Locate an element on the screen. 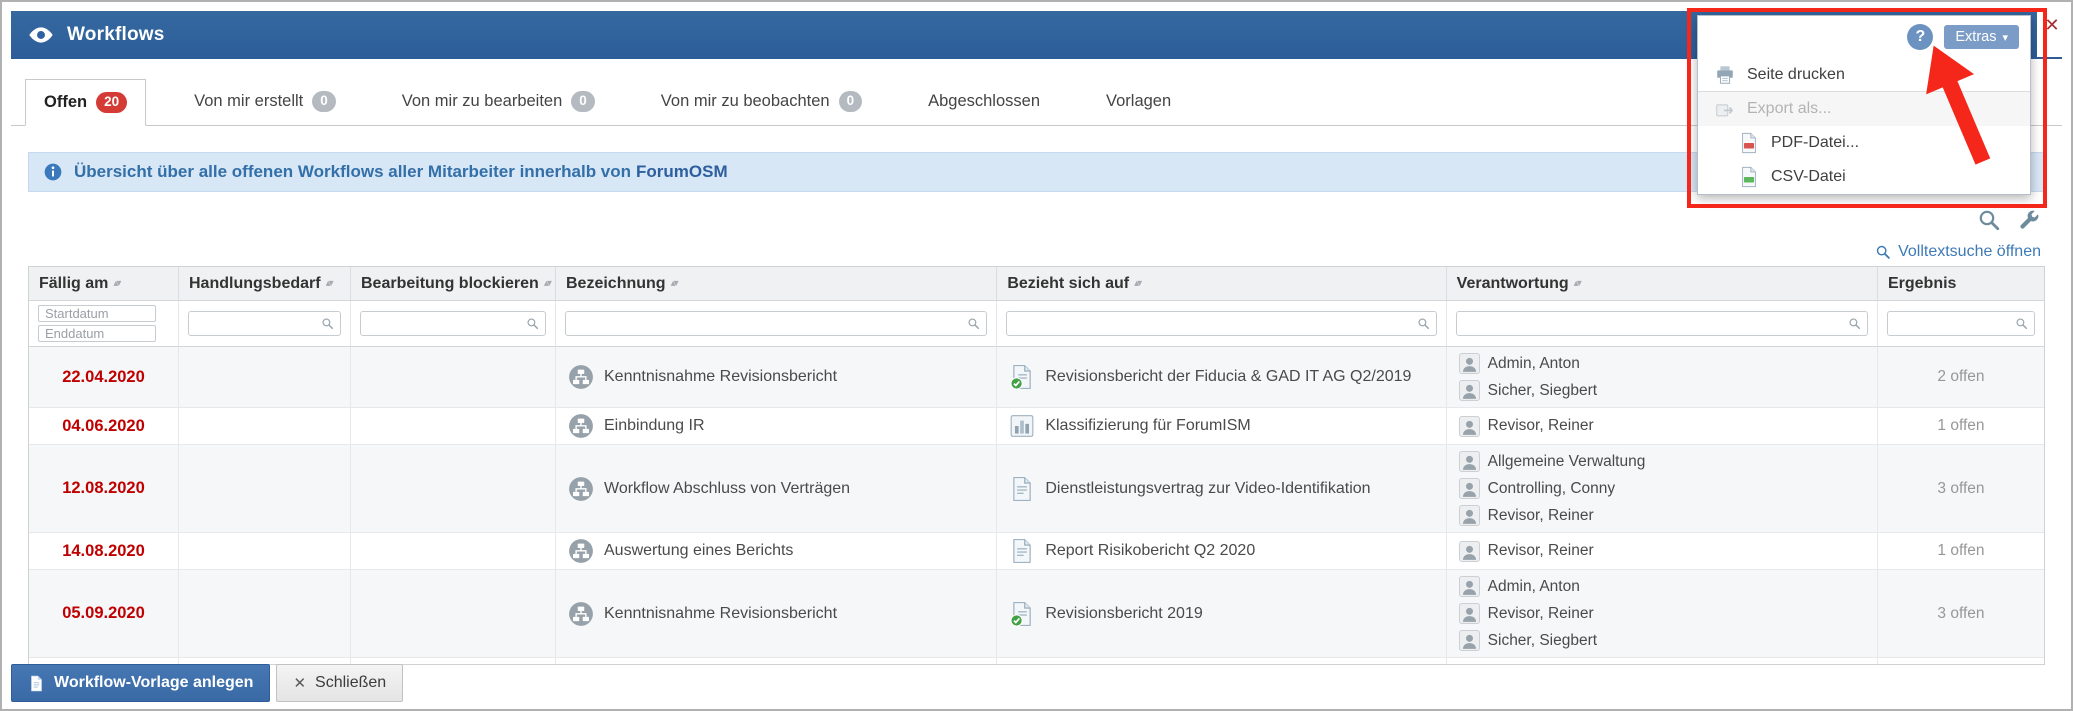  column-header-faellig-am: Fällig am ▴▾ is located at coordinates (104, 283).